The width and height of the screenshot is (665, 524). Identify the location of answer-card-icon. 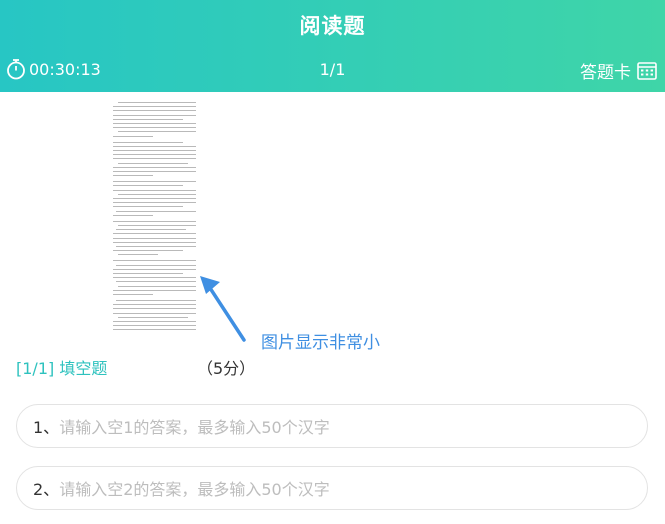
(647, 70).